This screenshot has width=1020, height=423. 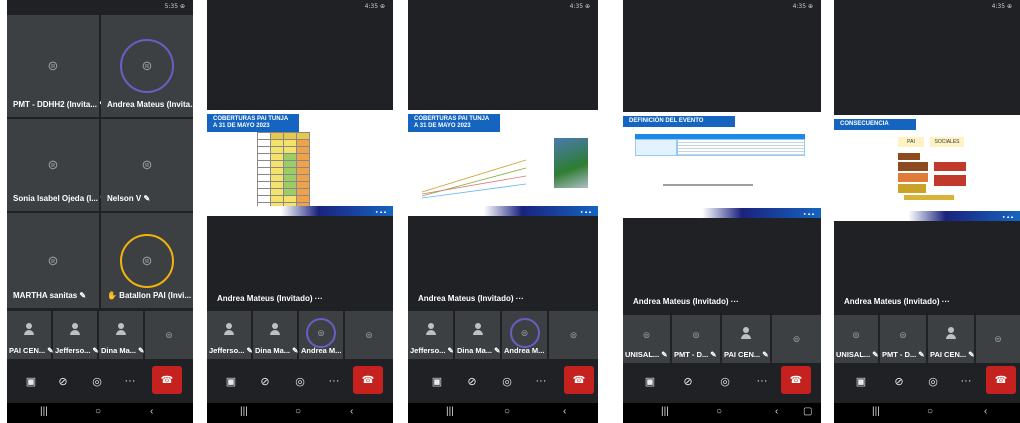 I want to click on strip-label: PAI CEN... ✎, so click(x=746, y=354).